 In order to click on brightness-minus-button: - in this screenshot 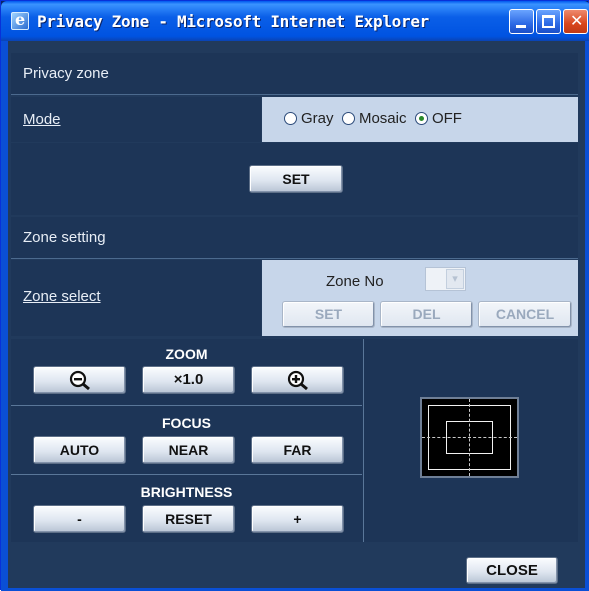, I will do `click(79, 519)`.